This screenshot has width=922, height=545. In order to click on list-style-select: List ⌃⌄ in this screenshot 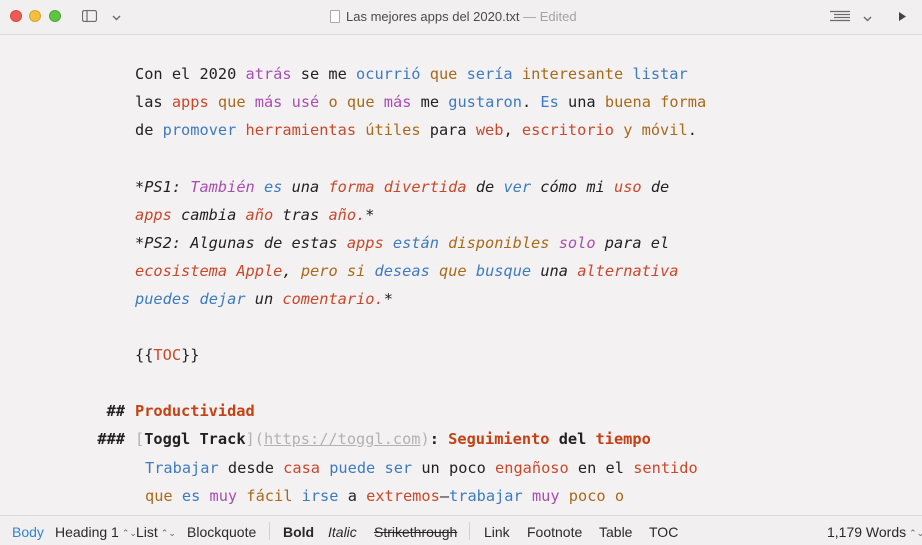, I will do `click(156, 532)`.